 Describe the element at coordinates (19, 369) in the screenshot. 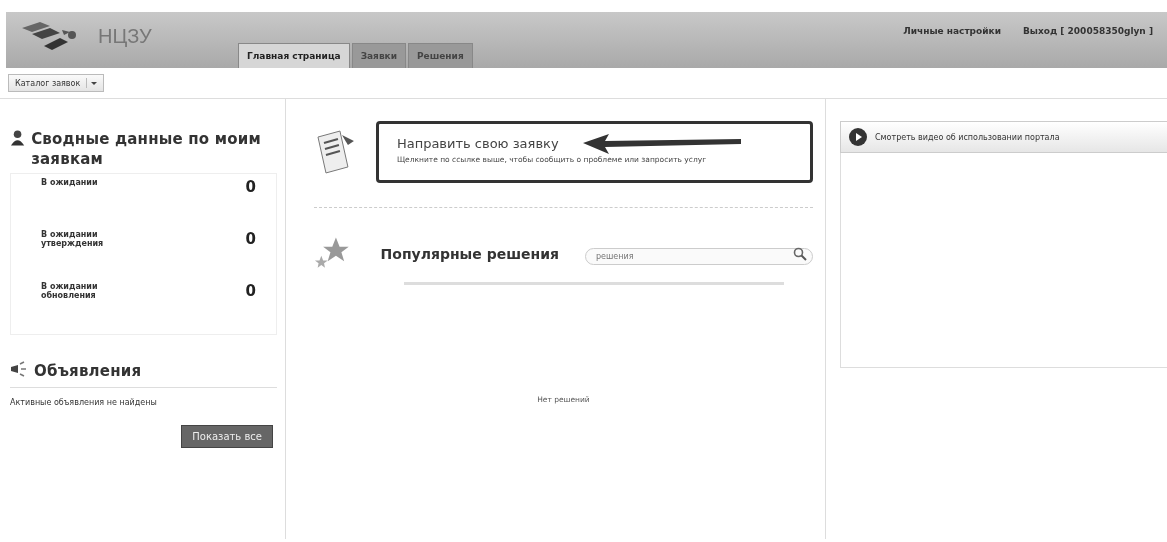

I see `megaphone-icon` at that location.